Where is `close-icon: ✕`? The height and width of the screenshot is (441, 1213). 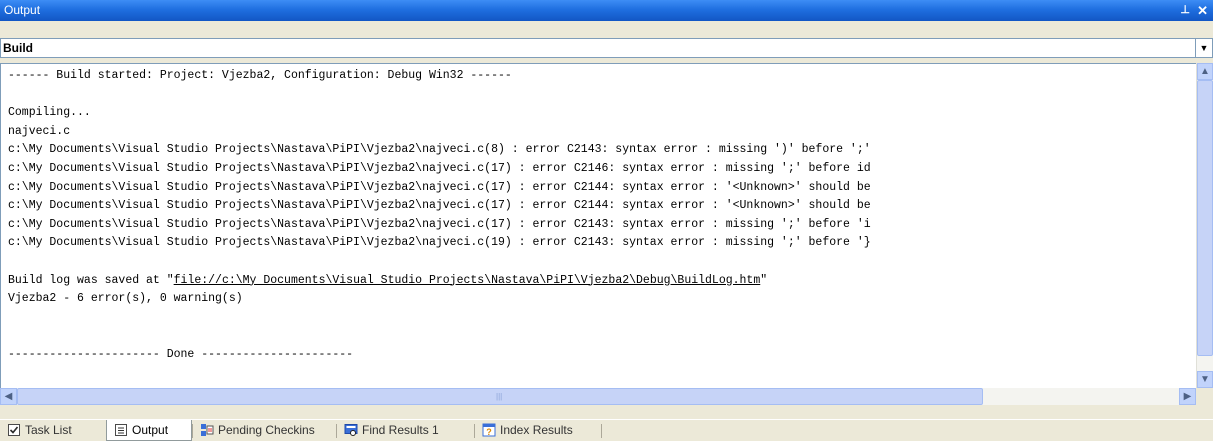
close-icon: ✕ is located at coordinates (1202, 10).